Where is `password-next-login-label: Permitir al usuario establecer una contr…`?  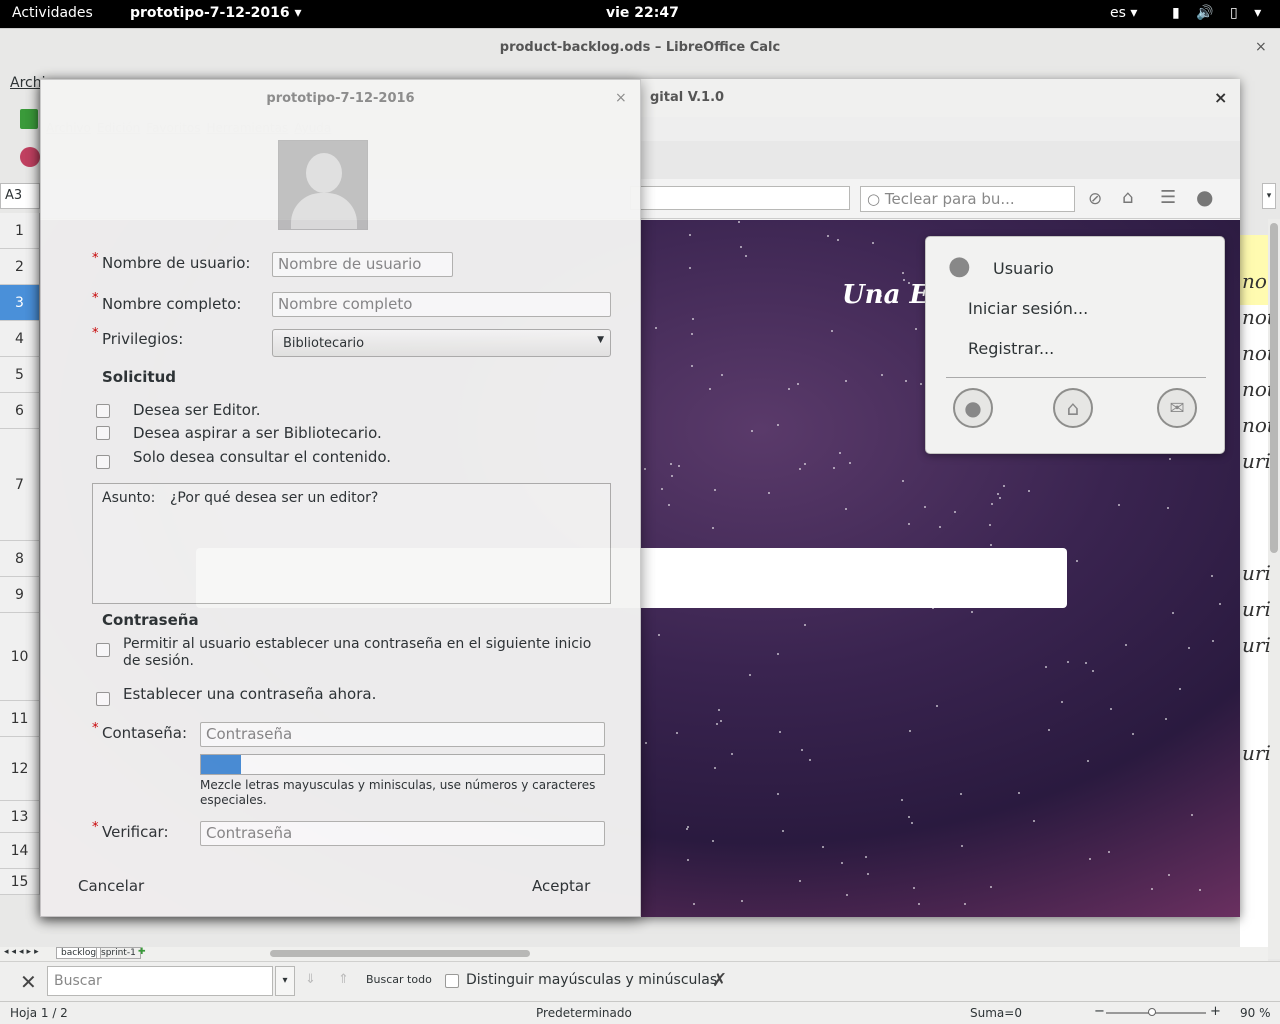
password-next-login-label: Permitir al usuario establecer una contr… is located at coordinates (357, 652).